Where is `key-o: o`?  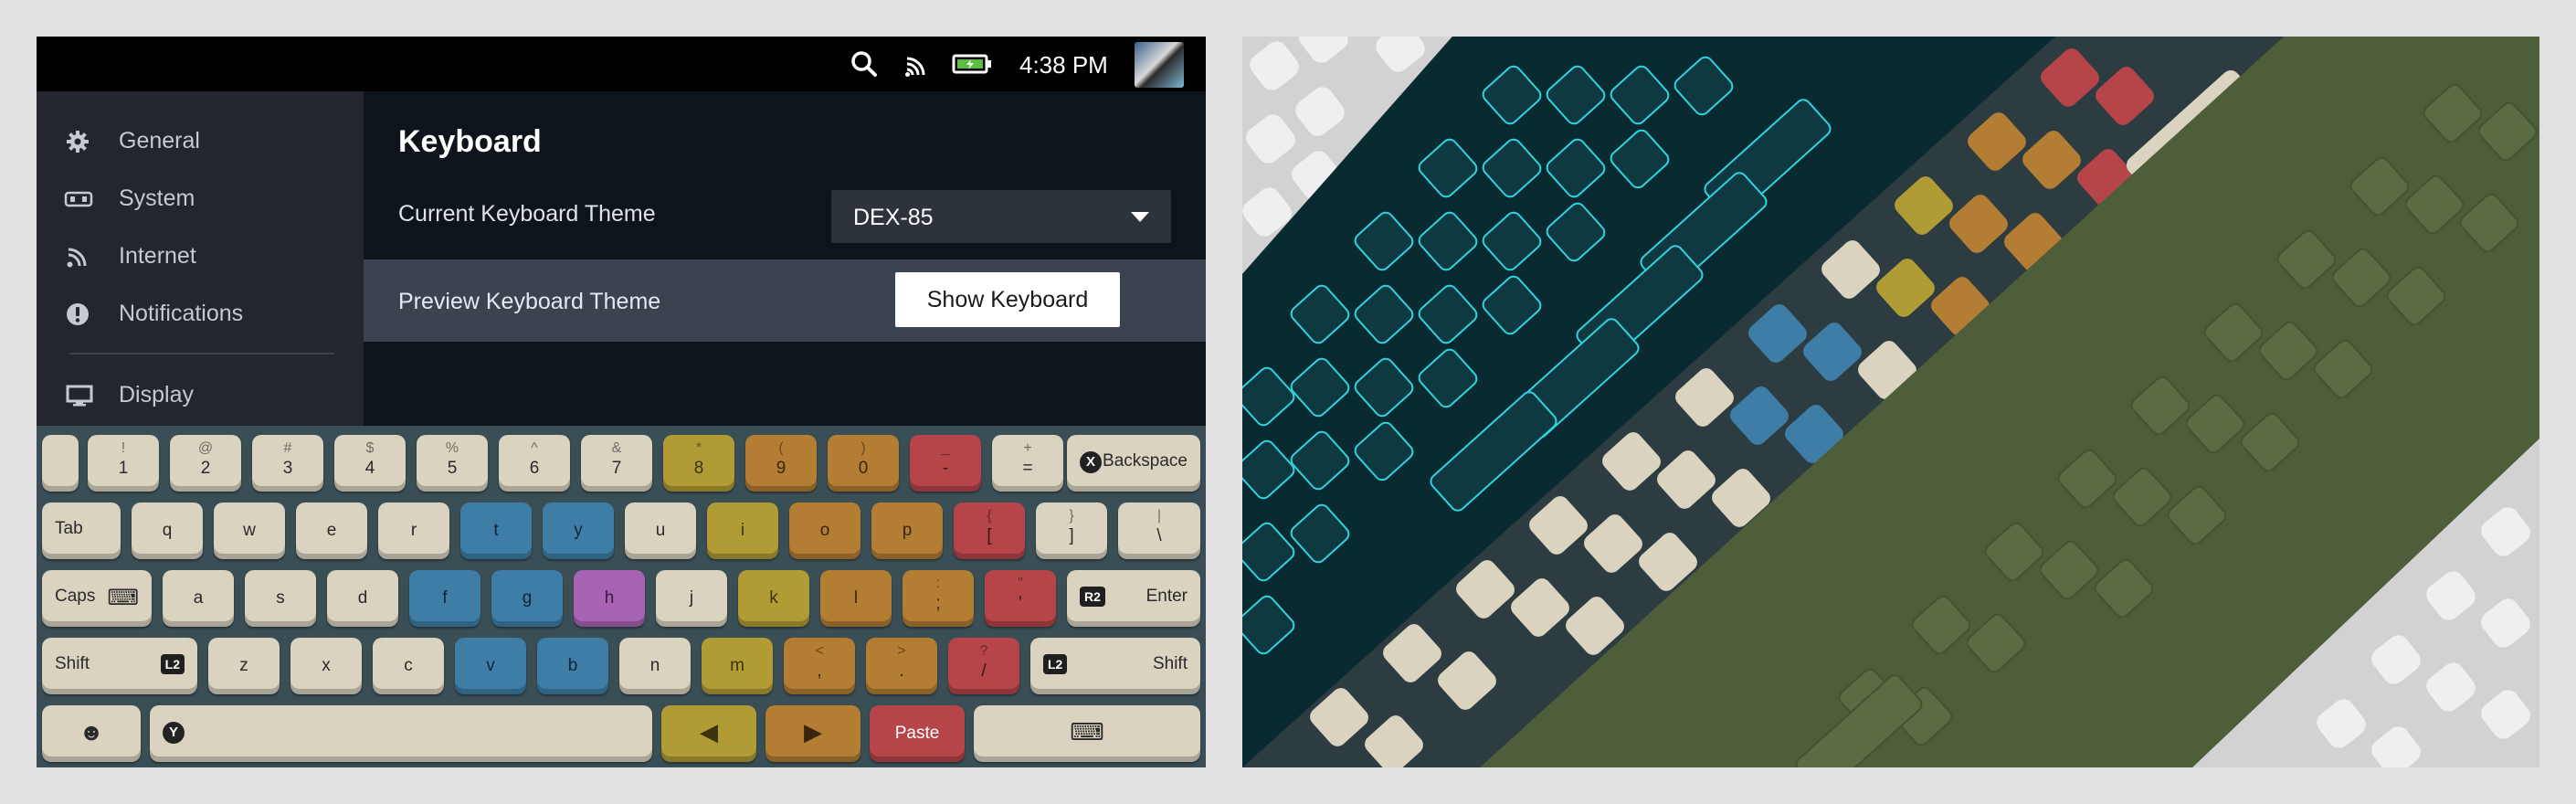 key-o: o is located at coordinates (824, 531).